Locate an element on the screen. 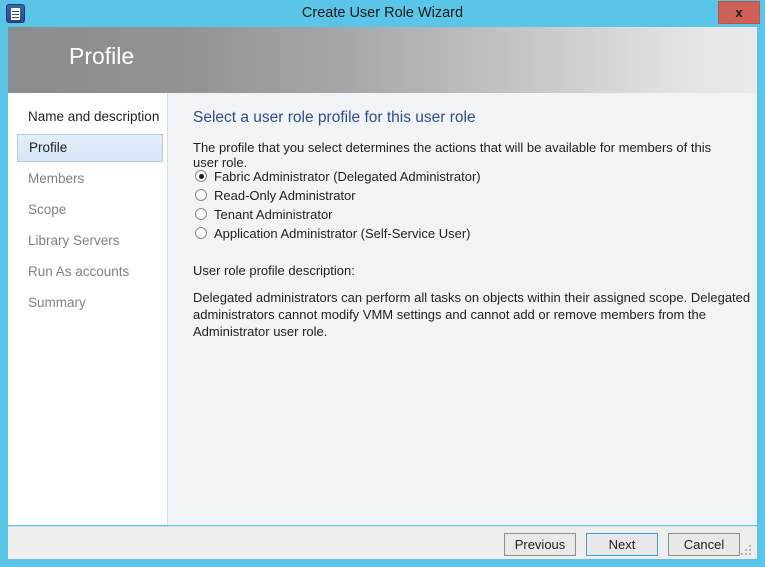  radio-option-tenant-administrator: Tenant Administrator is located at coordinates (453, 214).